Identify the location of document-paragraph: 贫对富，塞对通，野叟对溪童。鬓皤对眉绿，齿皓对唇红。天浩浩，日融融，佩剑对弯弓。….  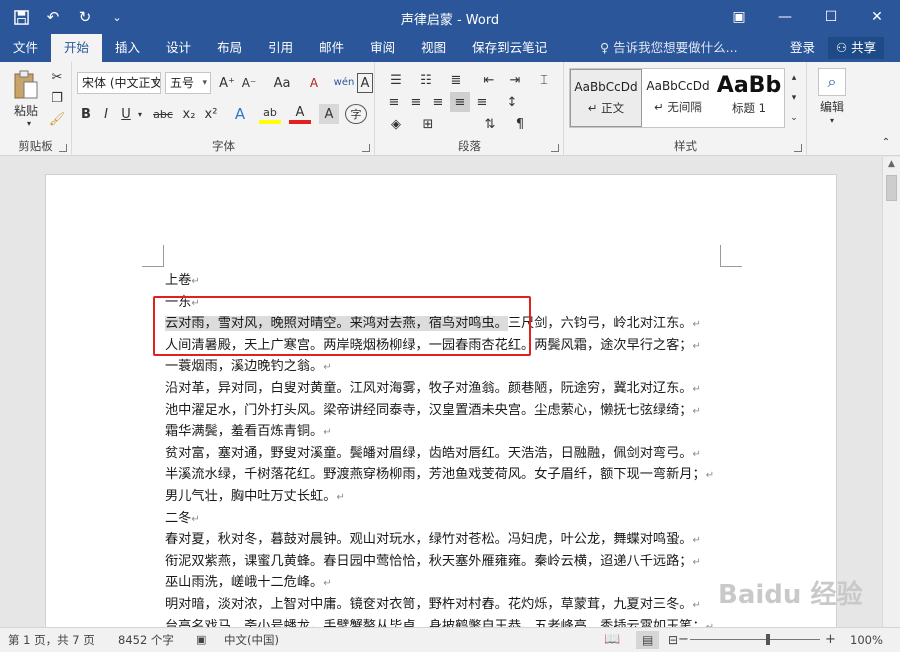
(445, 455).